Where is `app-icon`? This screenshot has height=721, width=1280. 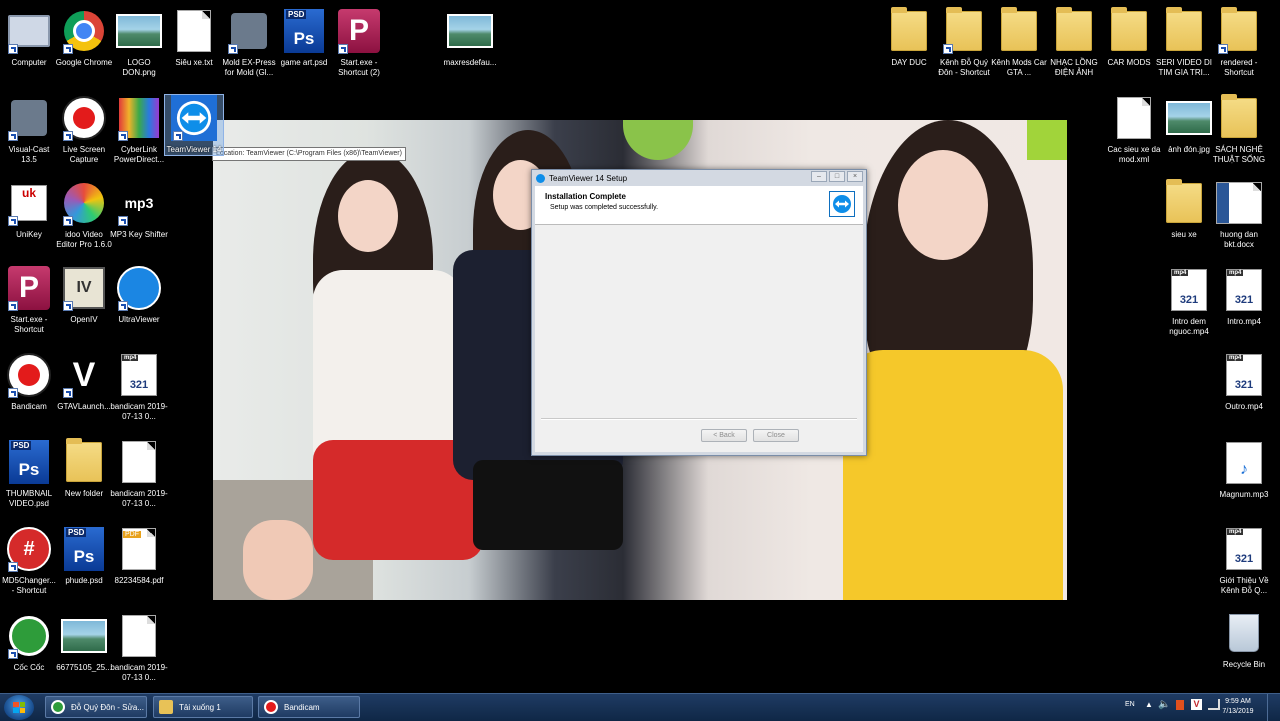
app-icon is located at coordinates (249, 31).